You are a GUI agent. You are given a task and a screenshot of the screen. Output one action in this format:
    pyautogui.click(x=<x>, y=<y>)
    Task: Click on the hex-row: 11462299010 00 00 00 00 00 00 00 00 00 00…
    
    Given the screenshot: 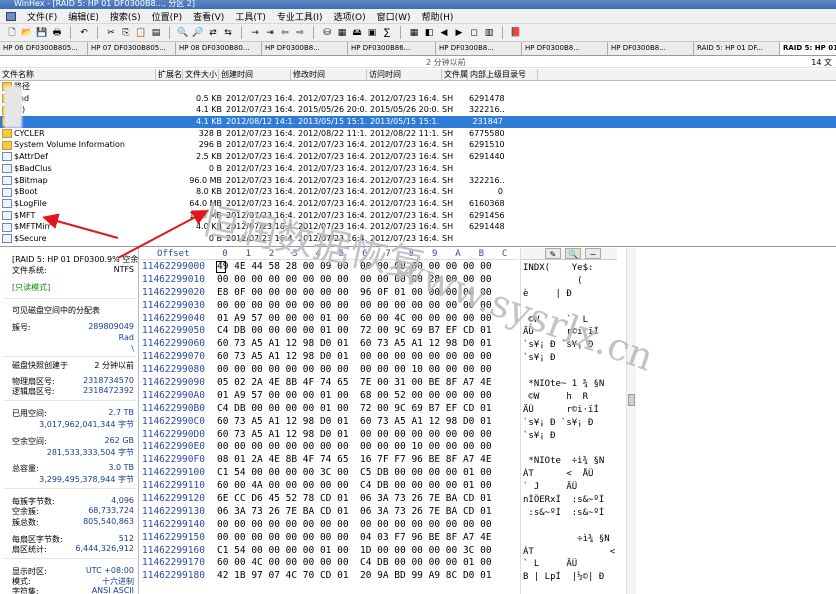 What is the action you would take?
    pyautogui.click(x=331, y=280)
    